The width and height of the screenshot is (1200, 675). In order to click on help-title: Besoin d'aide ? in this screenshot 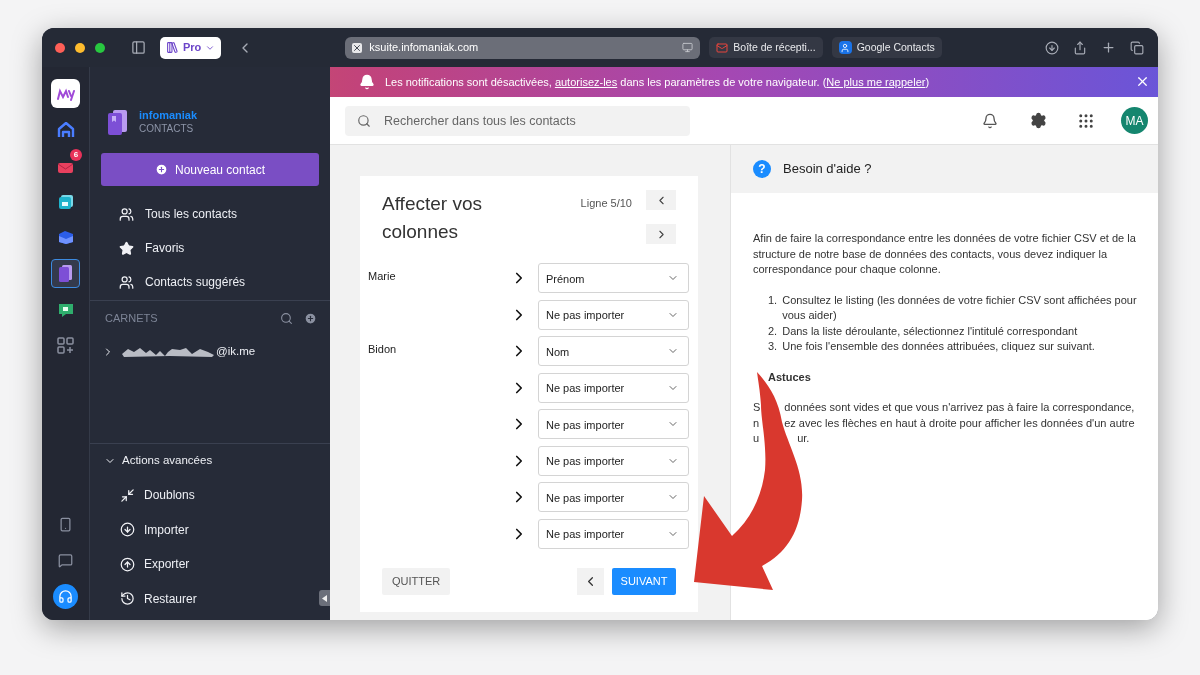, I will do `click(827, 169)`.